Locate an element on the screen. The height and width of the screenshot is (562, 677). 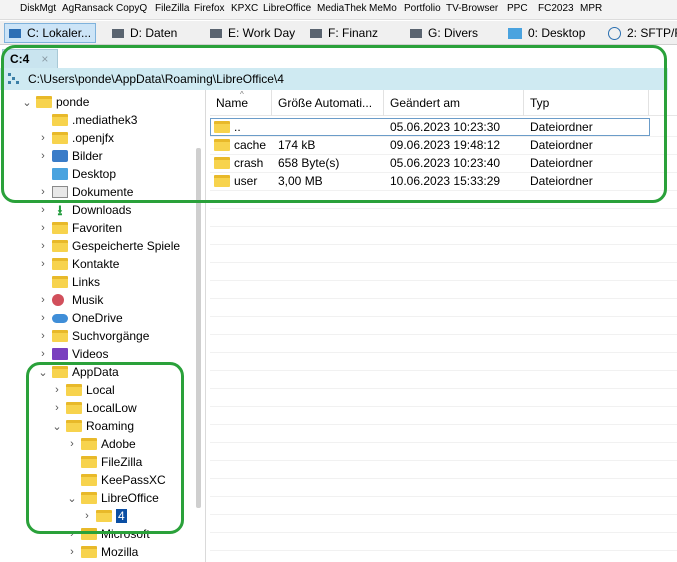
tree-node-locallow: › LocalLow is located at coordinates (94, 408).